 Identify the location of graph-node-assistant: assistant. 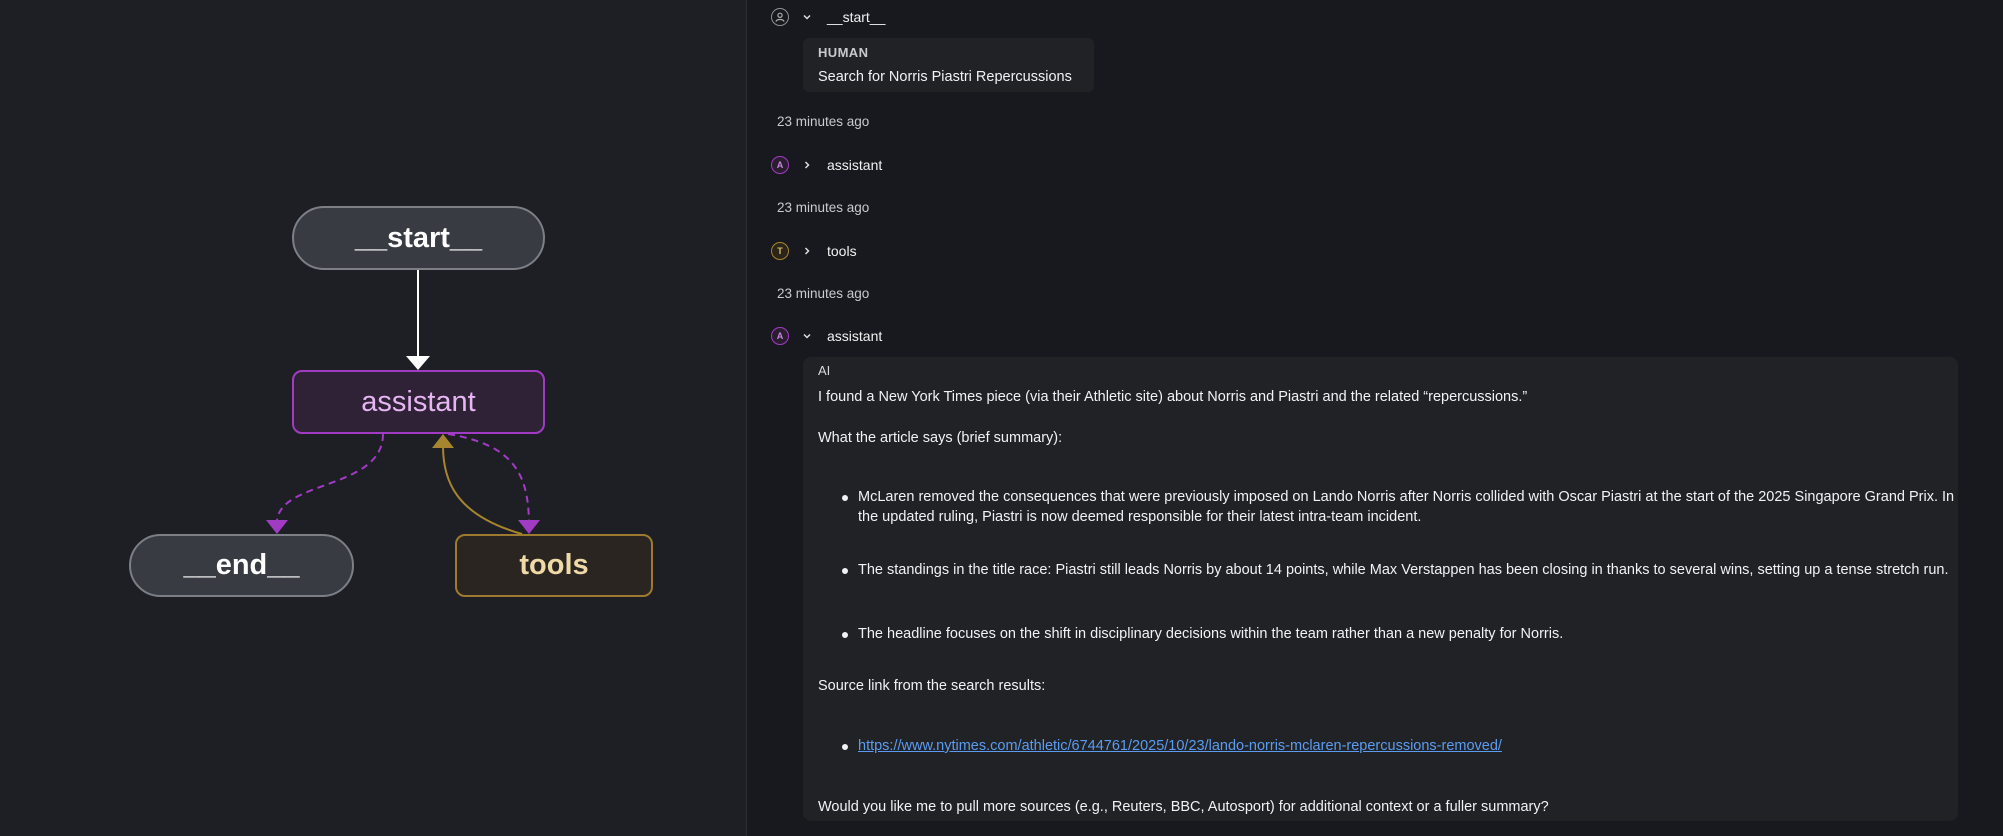
(418, 402).